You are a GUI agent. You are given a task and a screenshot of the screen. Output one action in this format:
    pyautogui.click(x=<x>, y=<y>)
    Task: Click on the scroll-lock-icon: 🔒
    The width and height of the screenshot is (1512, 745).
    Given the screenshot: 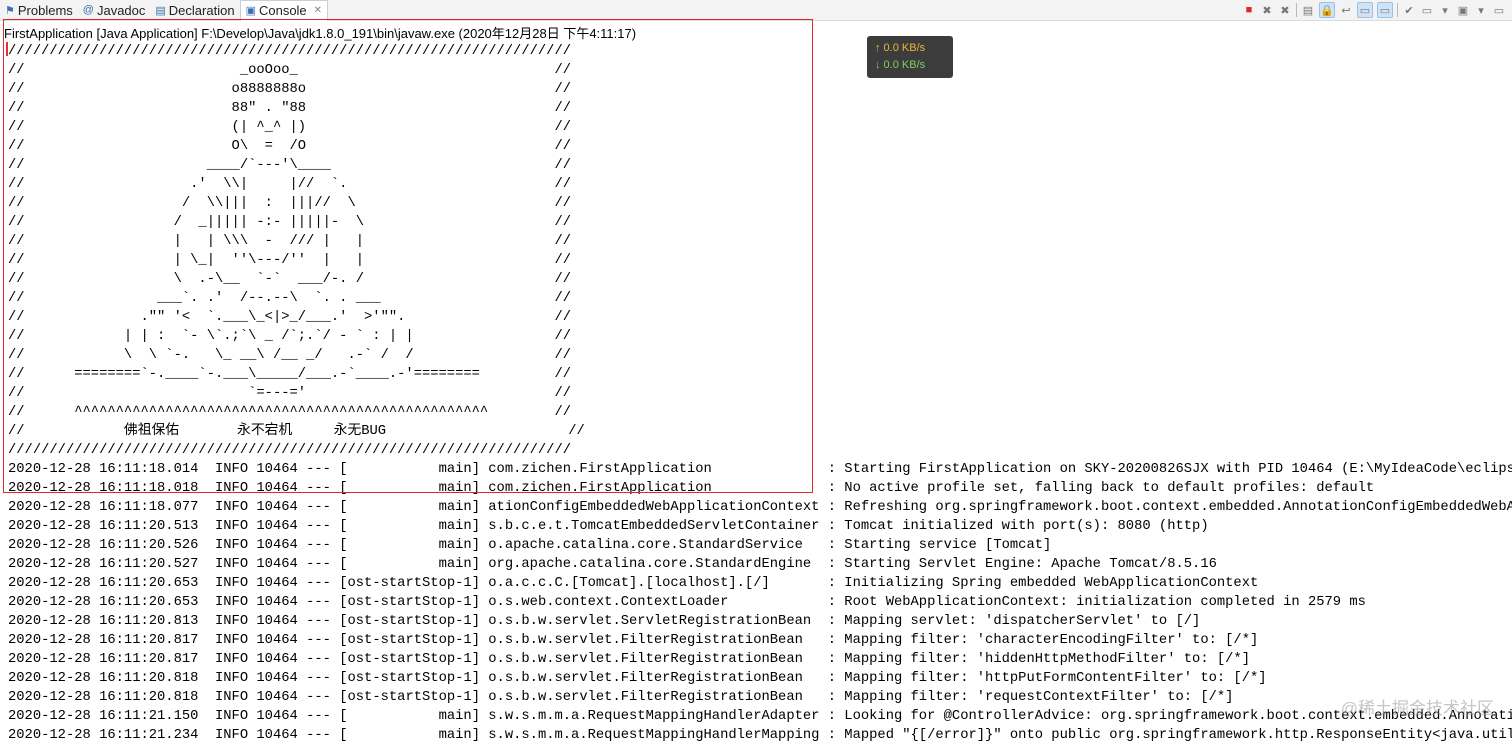 What is the action you would take?
    pyautogui.click(x=1327, y=10)
    